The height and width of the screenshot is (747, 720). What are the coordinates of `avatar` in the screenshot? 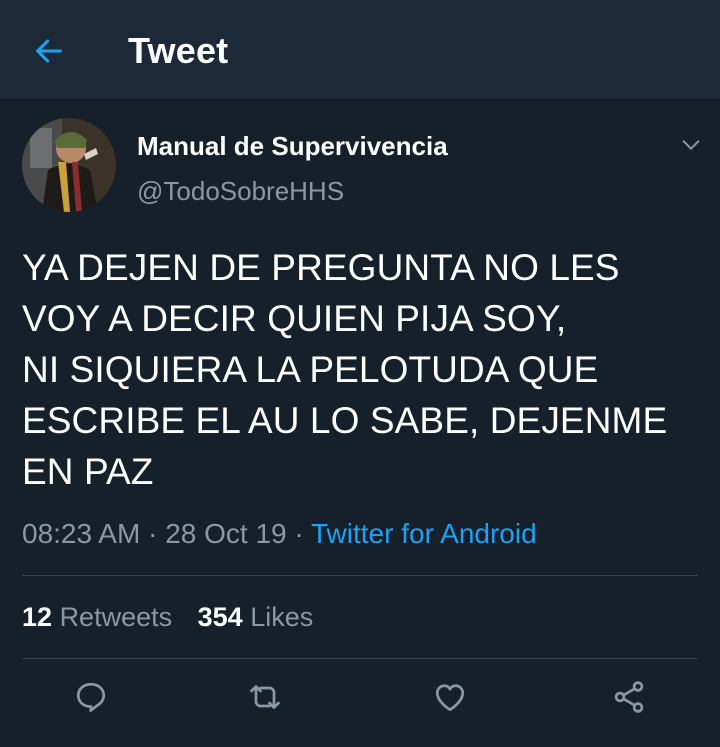 It's located at (69, 165).